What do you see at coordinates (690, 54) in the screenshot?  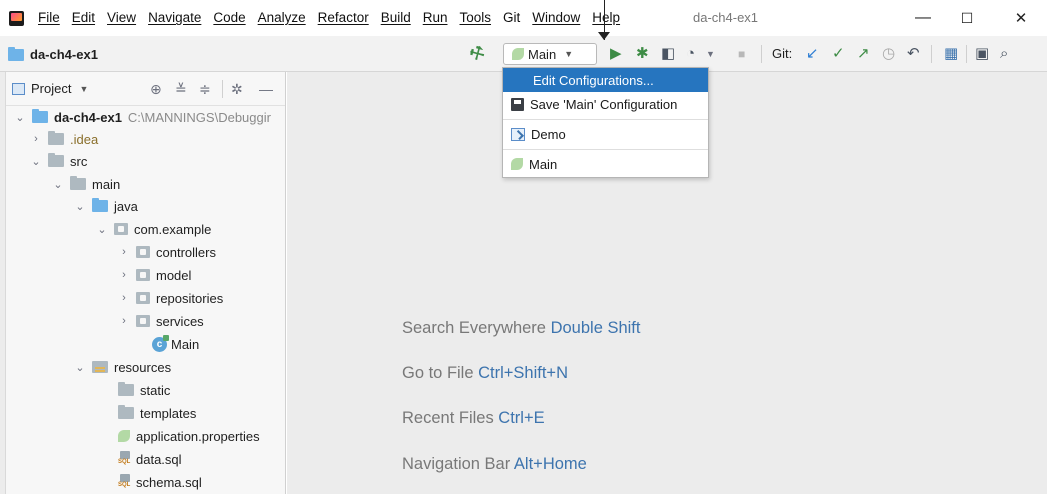 I see `profile-icon: ◔` at bounding box center [690, 54].